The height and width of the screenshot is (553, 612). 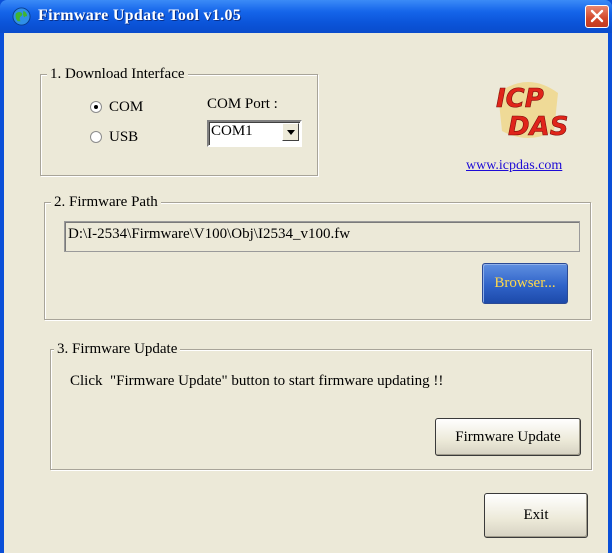 What do you see at coordinates (96, 137) in the screenshot?
I see `usb-radio` at bounding box center [96, 137].